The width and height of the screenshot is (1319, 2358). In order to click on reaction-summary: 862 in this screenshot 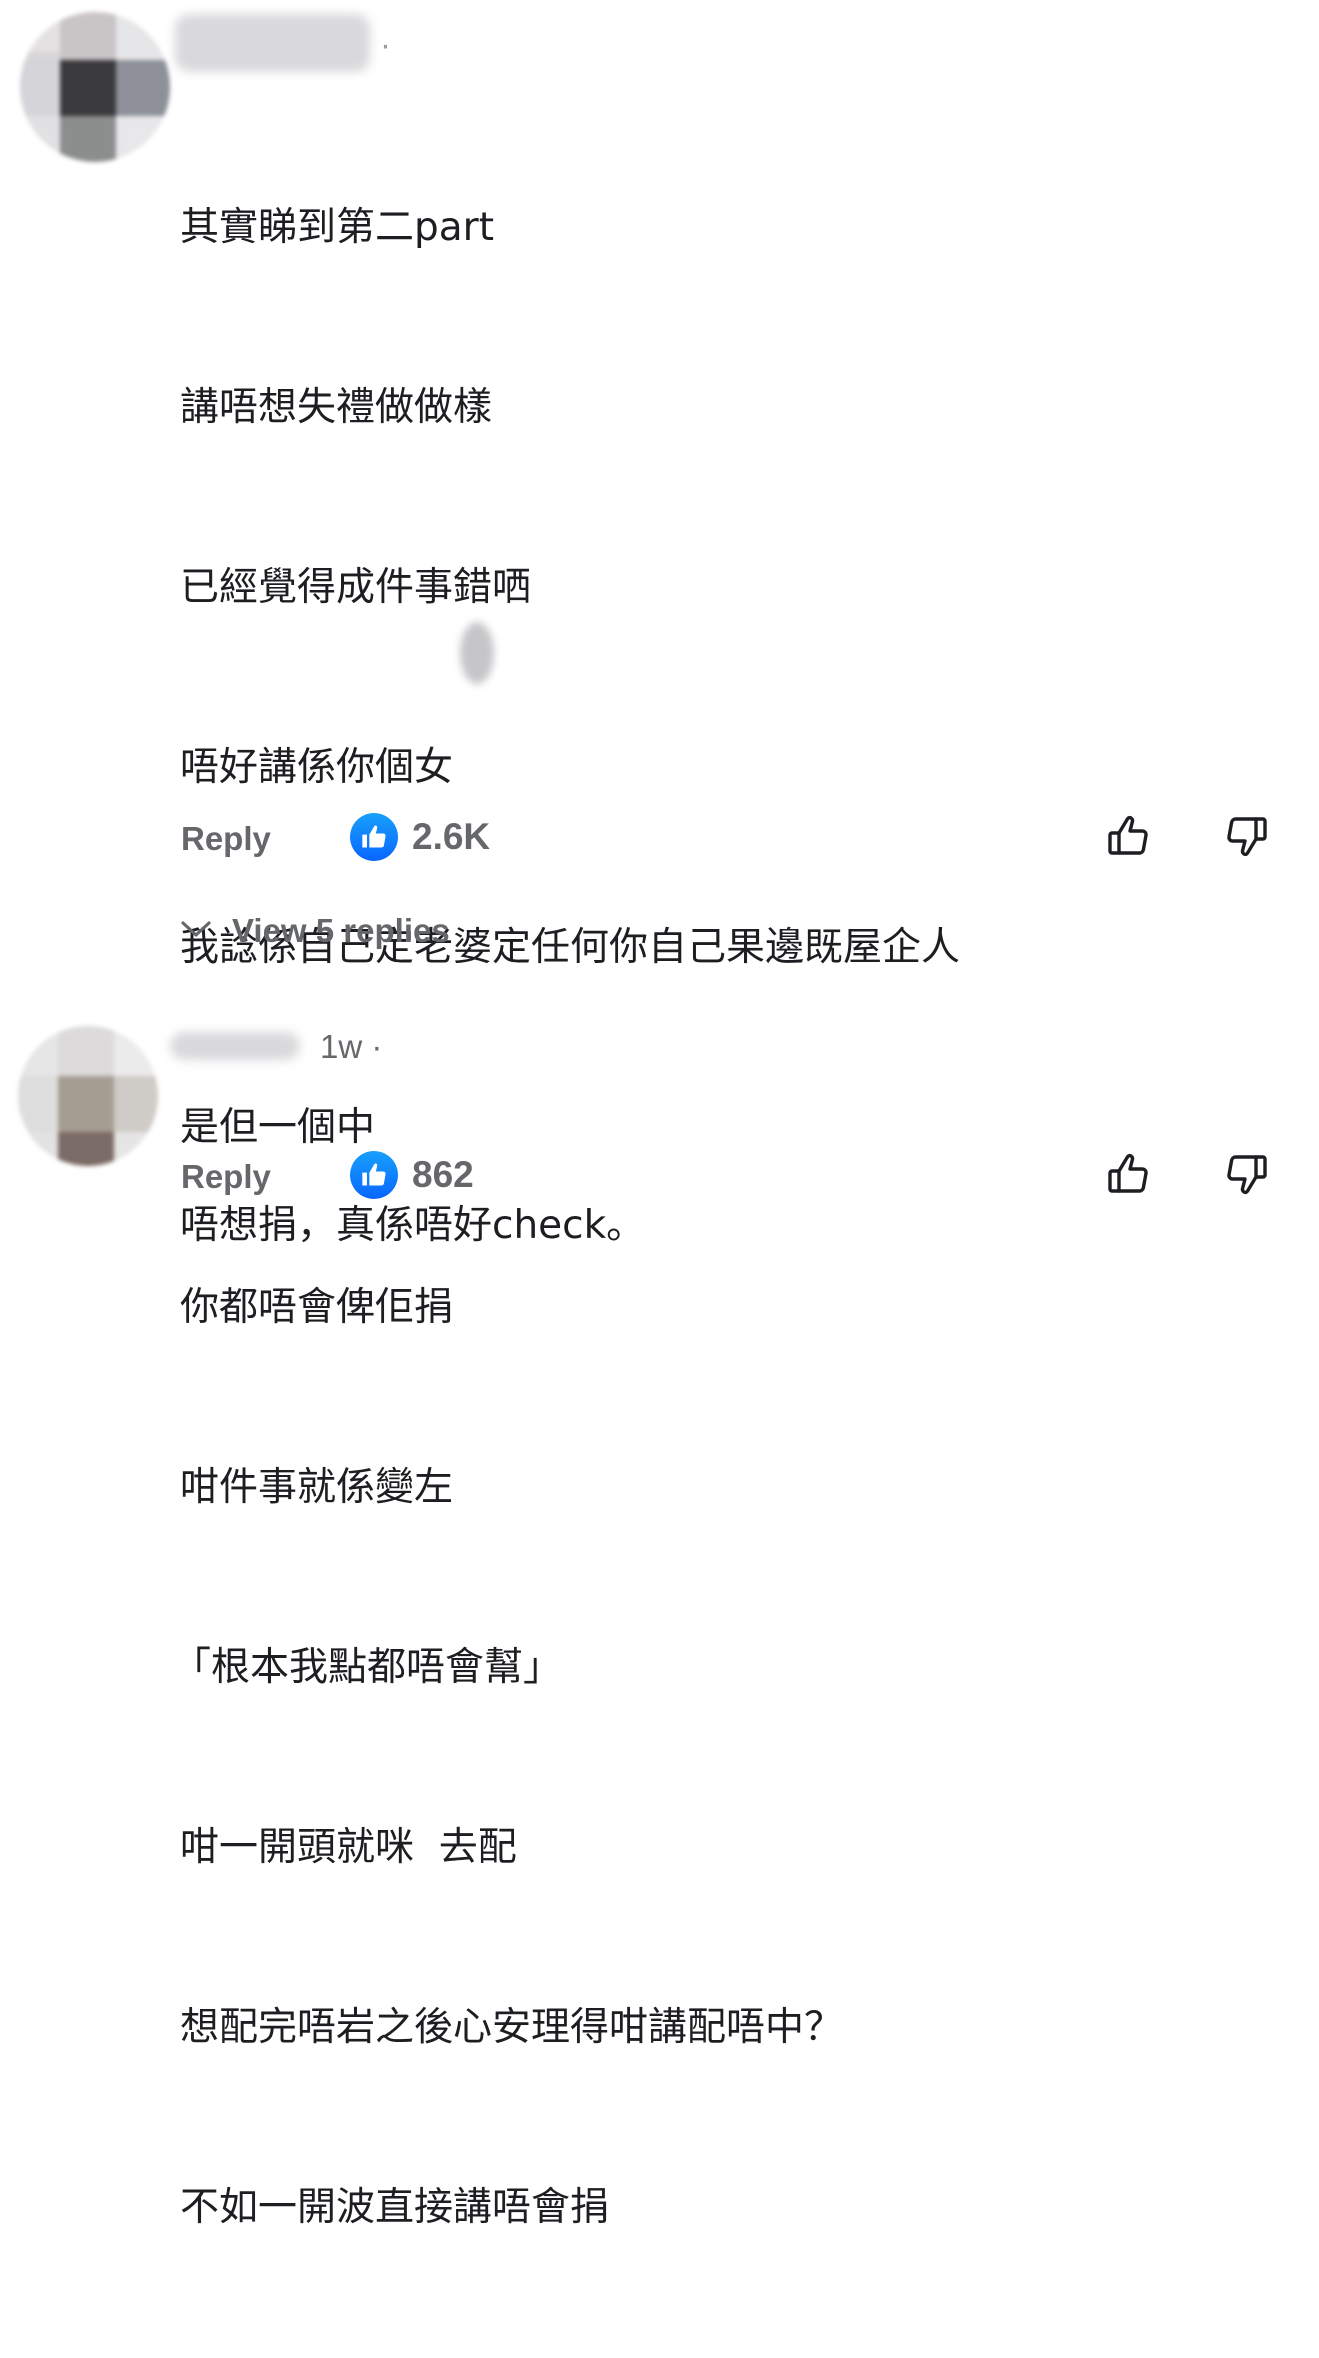, I will do `click(412, 1175)`.